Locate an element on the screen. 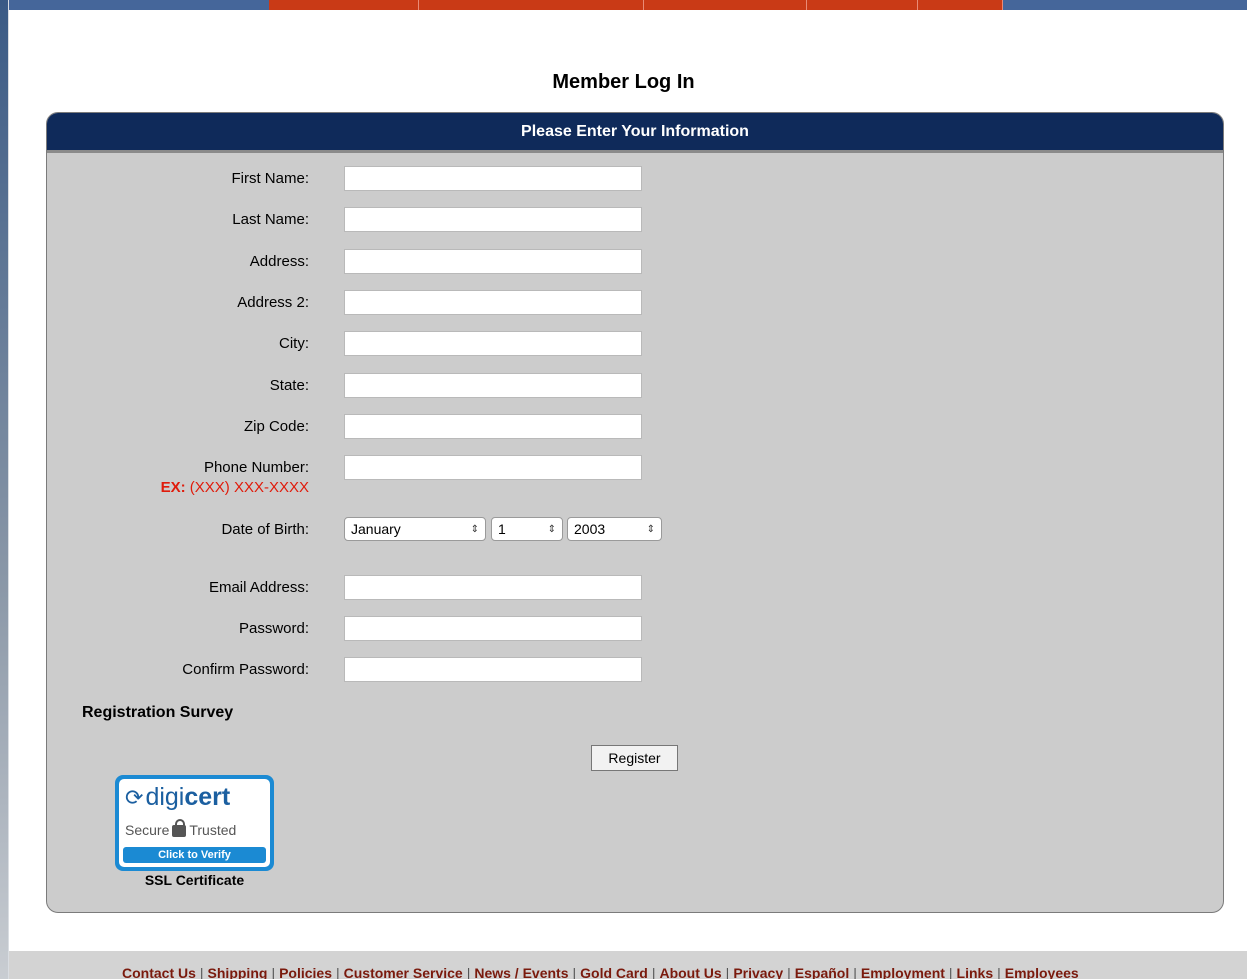 This screenshot has height=979, width=1247. digicert-brand-light: digi is located at coordinates (165, 797).